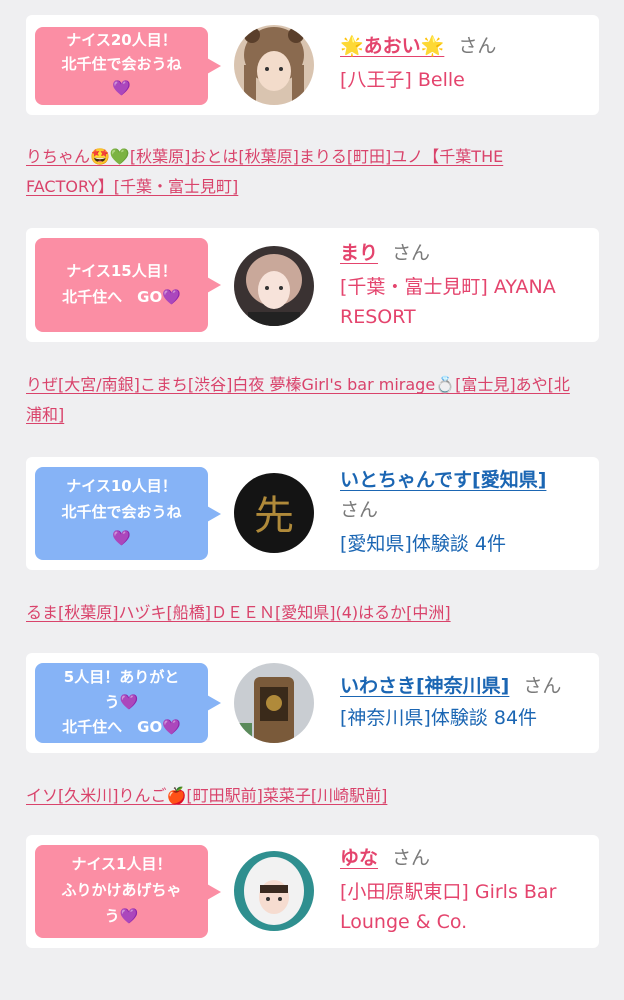 This screenshot has height=1000, width=624. I want to click on cast-name-link: ゆな, so click(359, 858).